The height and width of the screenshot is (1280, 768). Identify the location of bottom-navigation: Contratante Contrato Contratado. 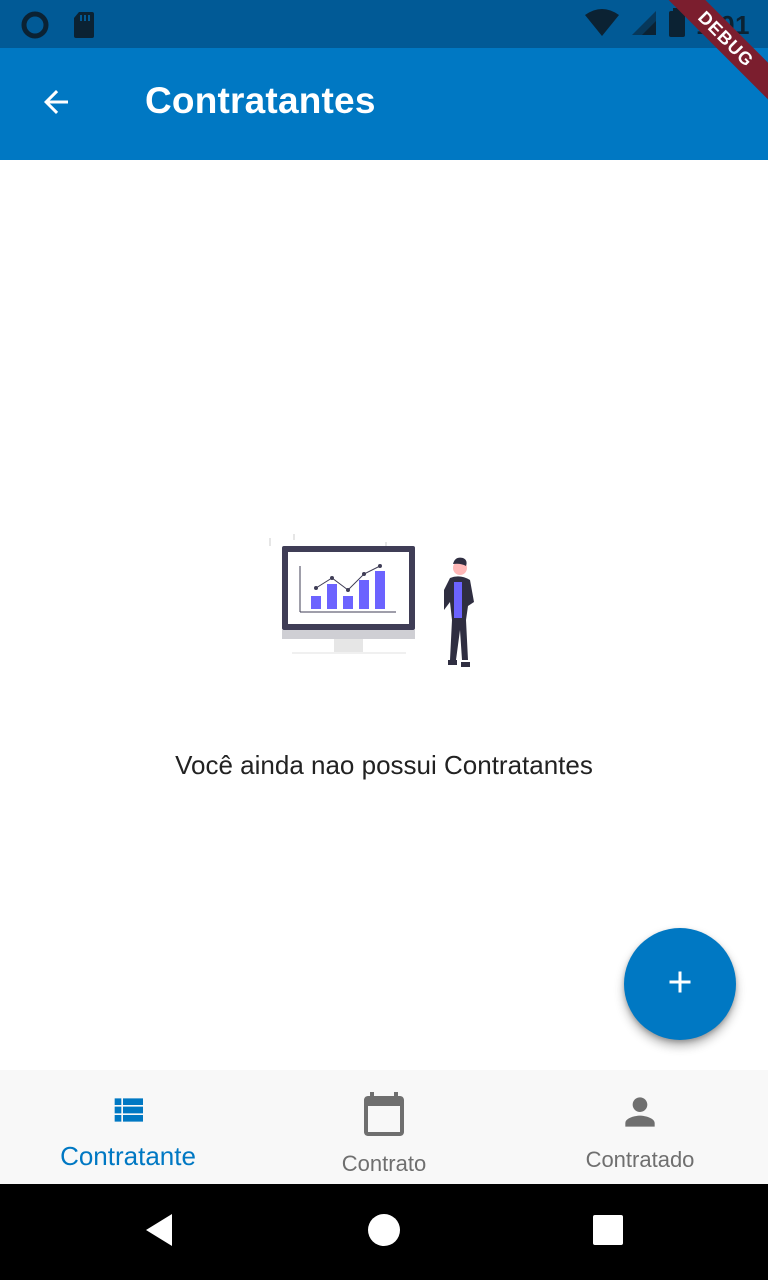
(384, 1127).